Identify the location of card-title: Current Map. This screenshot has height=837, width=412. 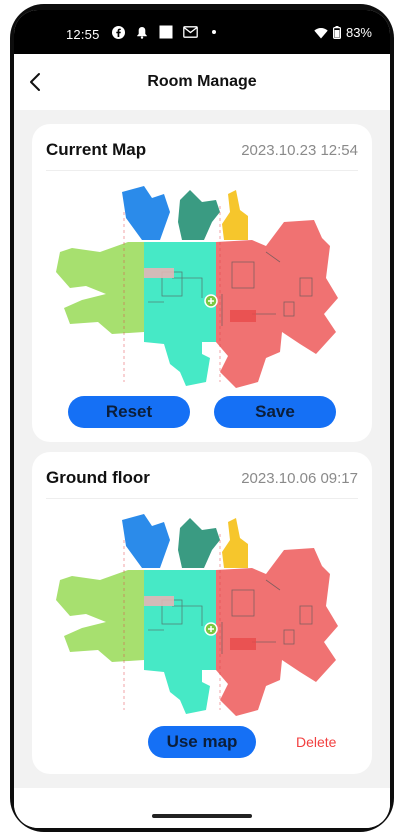
(96, 149).